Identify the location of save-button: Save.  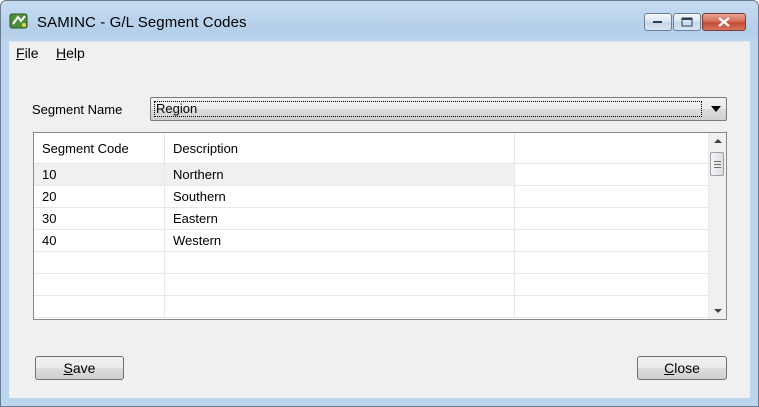
(79, 368).